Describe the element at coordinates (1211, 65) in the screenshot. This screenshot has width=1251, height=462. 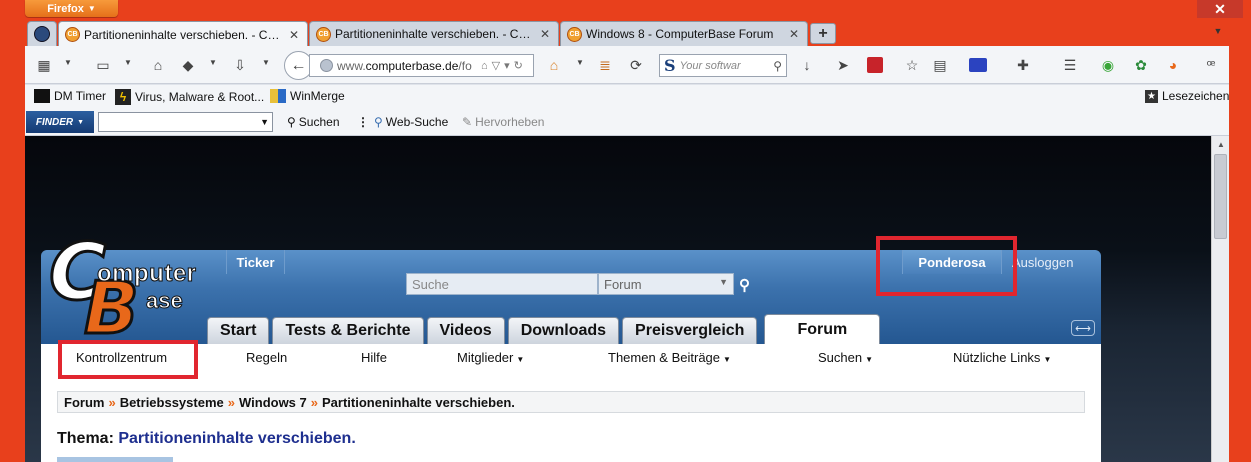
I see `addon-s-icon: ꟹ` at that location.